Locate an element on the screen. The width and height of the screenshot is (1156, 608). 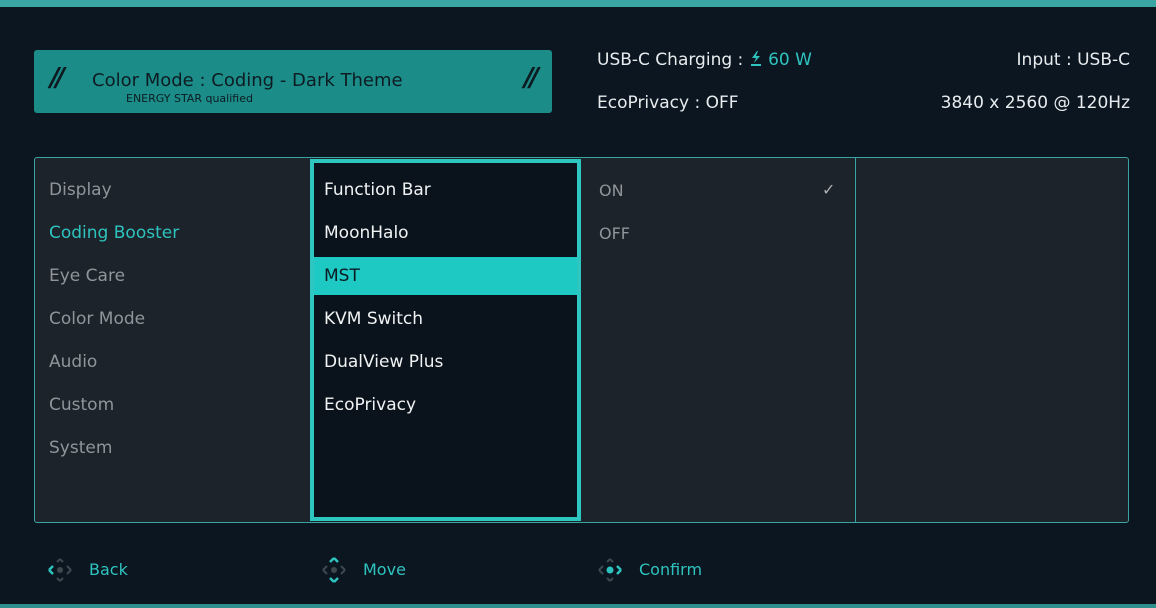
submenu-item-function-bar: Function Bar is located at coordinates (445, 190).